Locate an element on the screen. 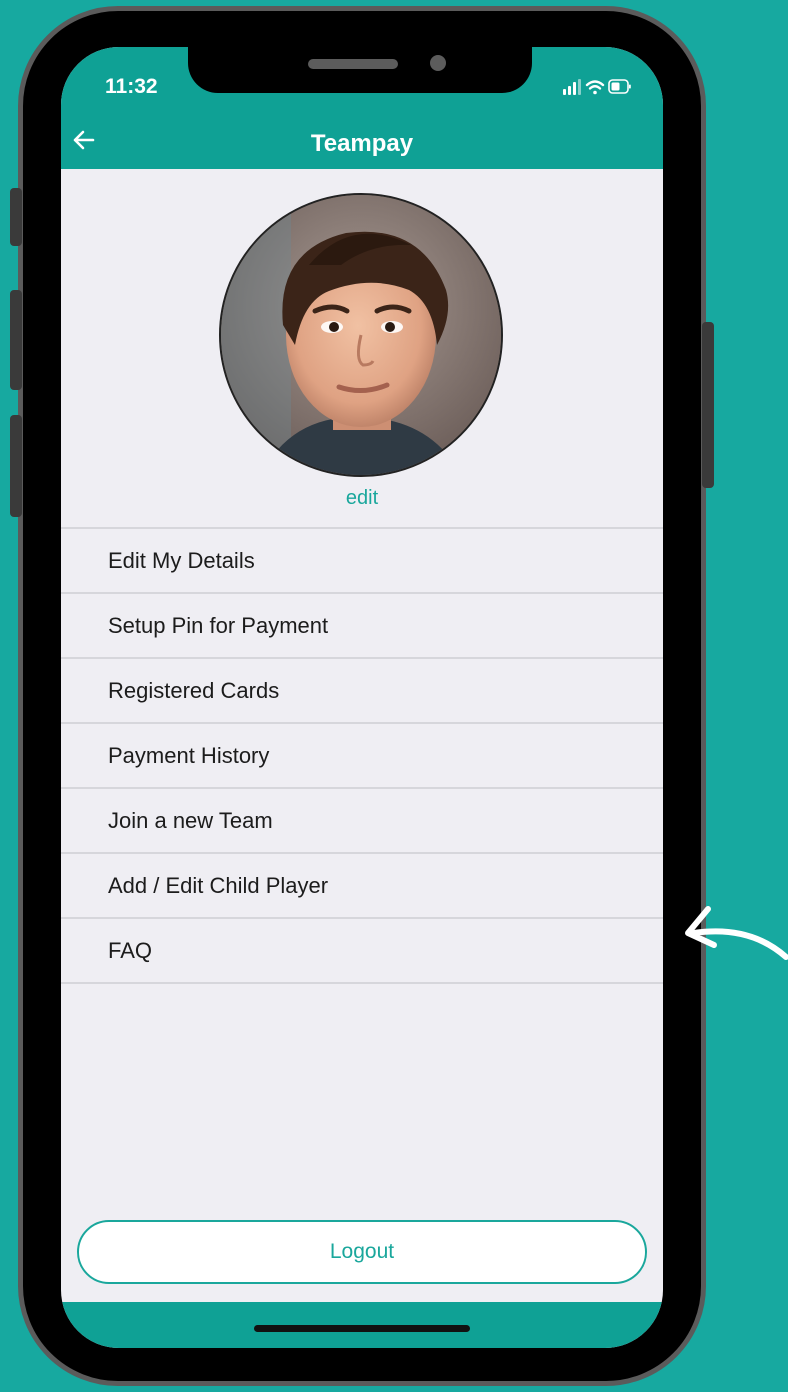  menu-item-setup-pin: Setup Pin for Payment is located at coordinates (362, 626).